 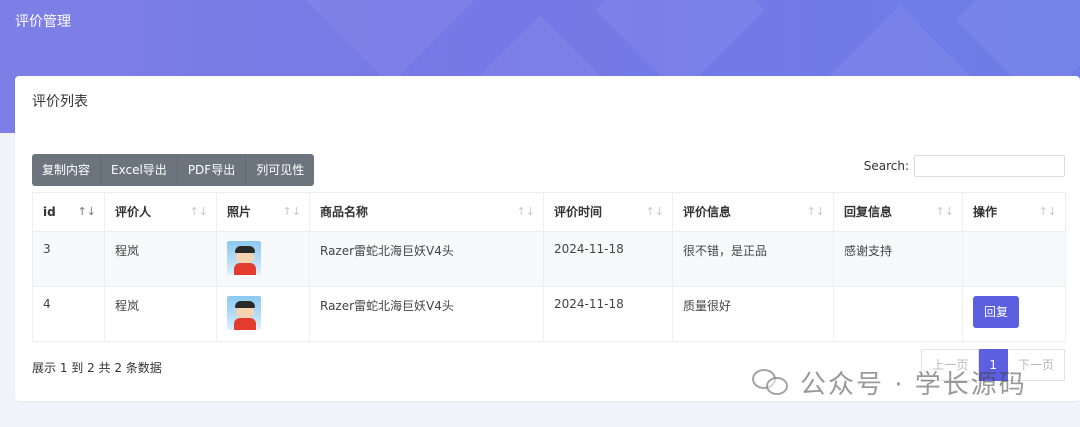 What do you see at coordinates (86, 211) in the screenshot?
I see `sort-asc-icon: ↑↓` at bounding box center [86, 211].